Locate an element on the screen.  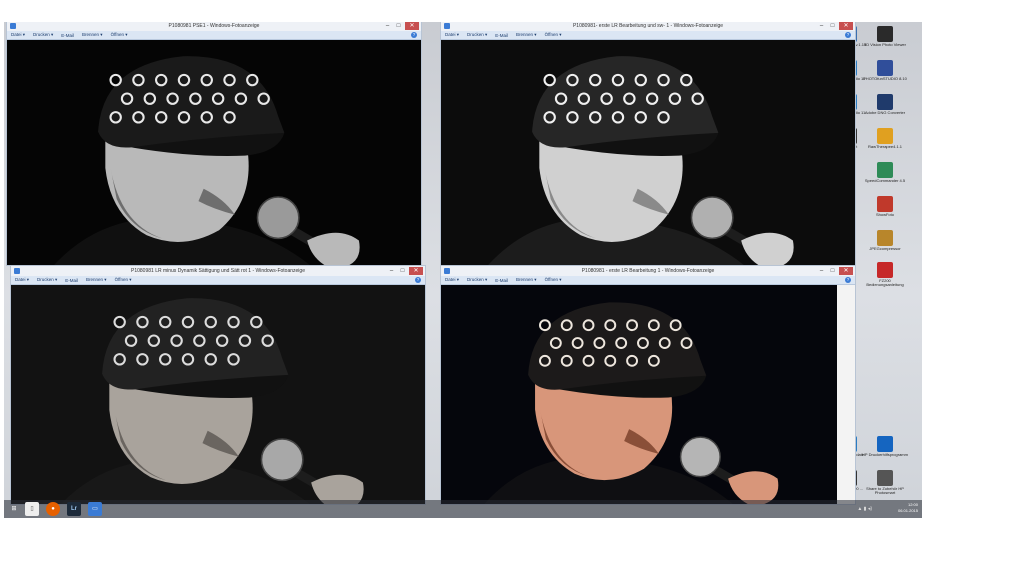
shortcut-label: HP Druckerhilfsprogramm is located at coordinates (885, 454).